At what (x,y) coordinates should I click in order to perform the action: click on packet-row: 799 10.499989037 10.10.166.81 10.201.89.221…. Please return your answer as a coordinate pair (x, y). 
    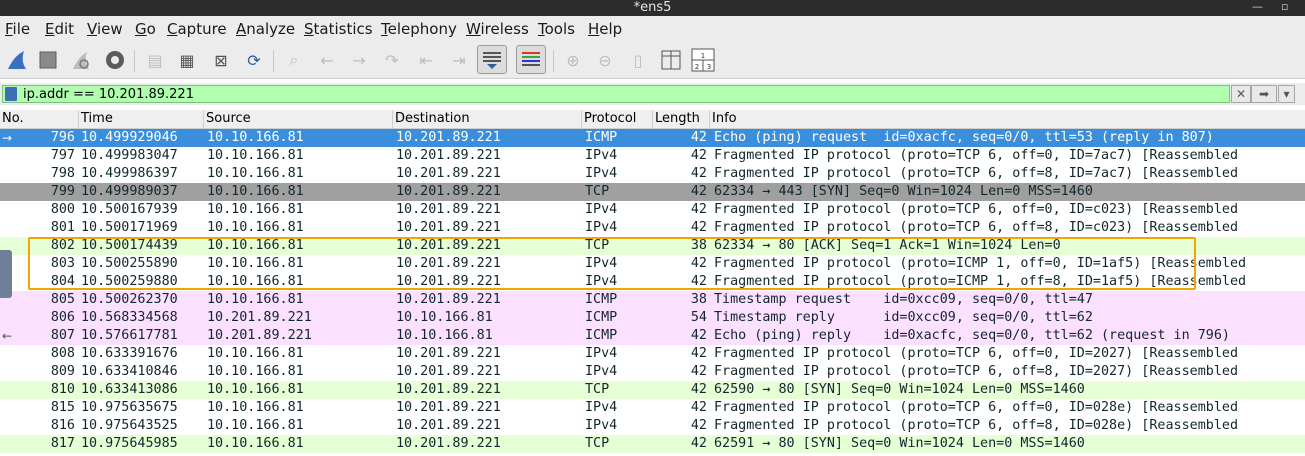
    Looking at the image, I should click on (652, 192).